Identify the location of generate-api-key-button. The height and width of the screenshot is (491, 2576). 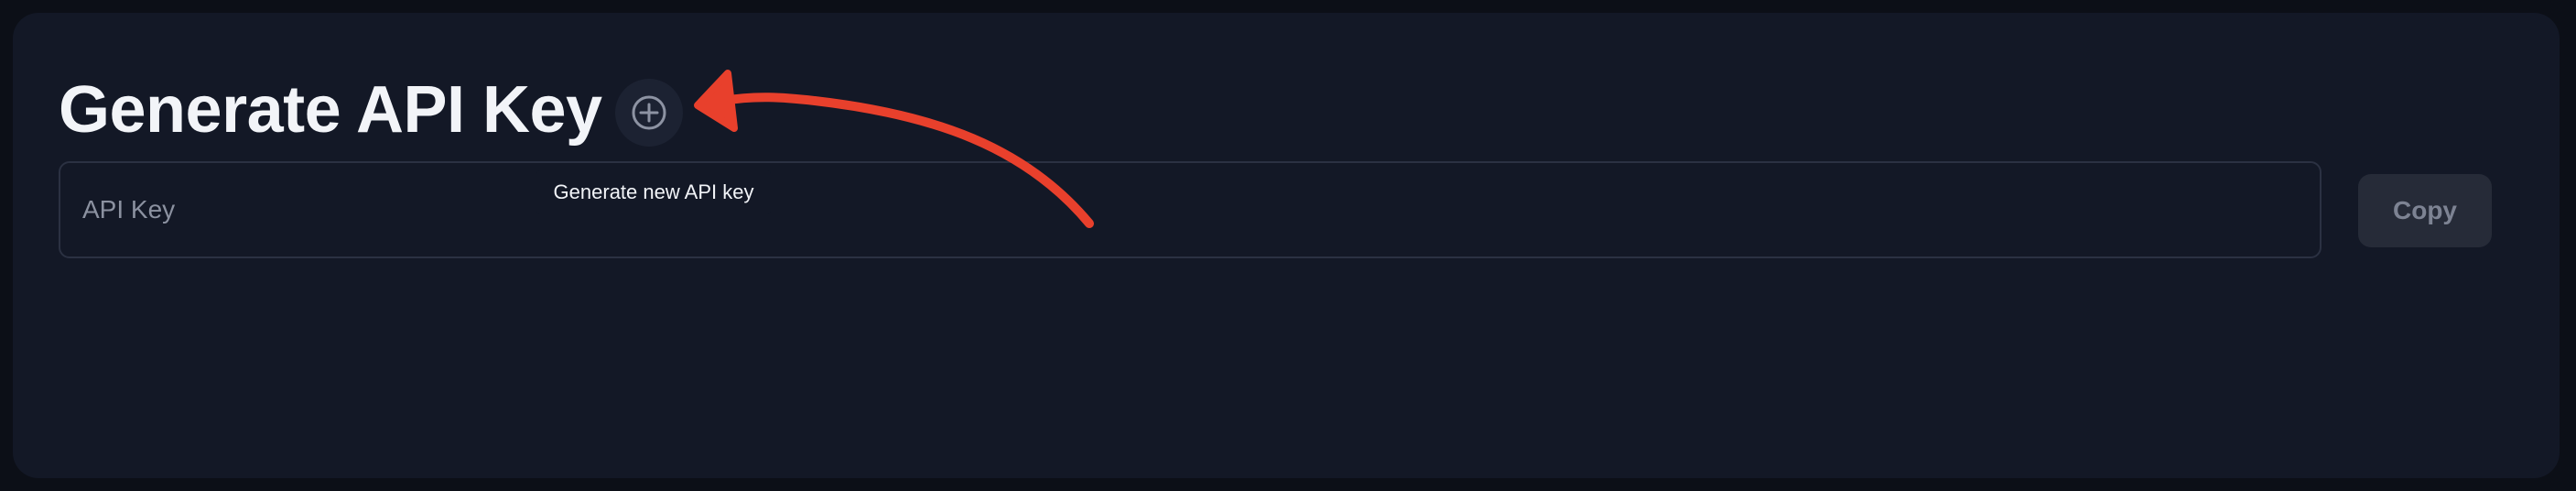
(649, 113).